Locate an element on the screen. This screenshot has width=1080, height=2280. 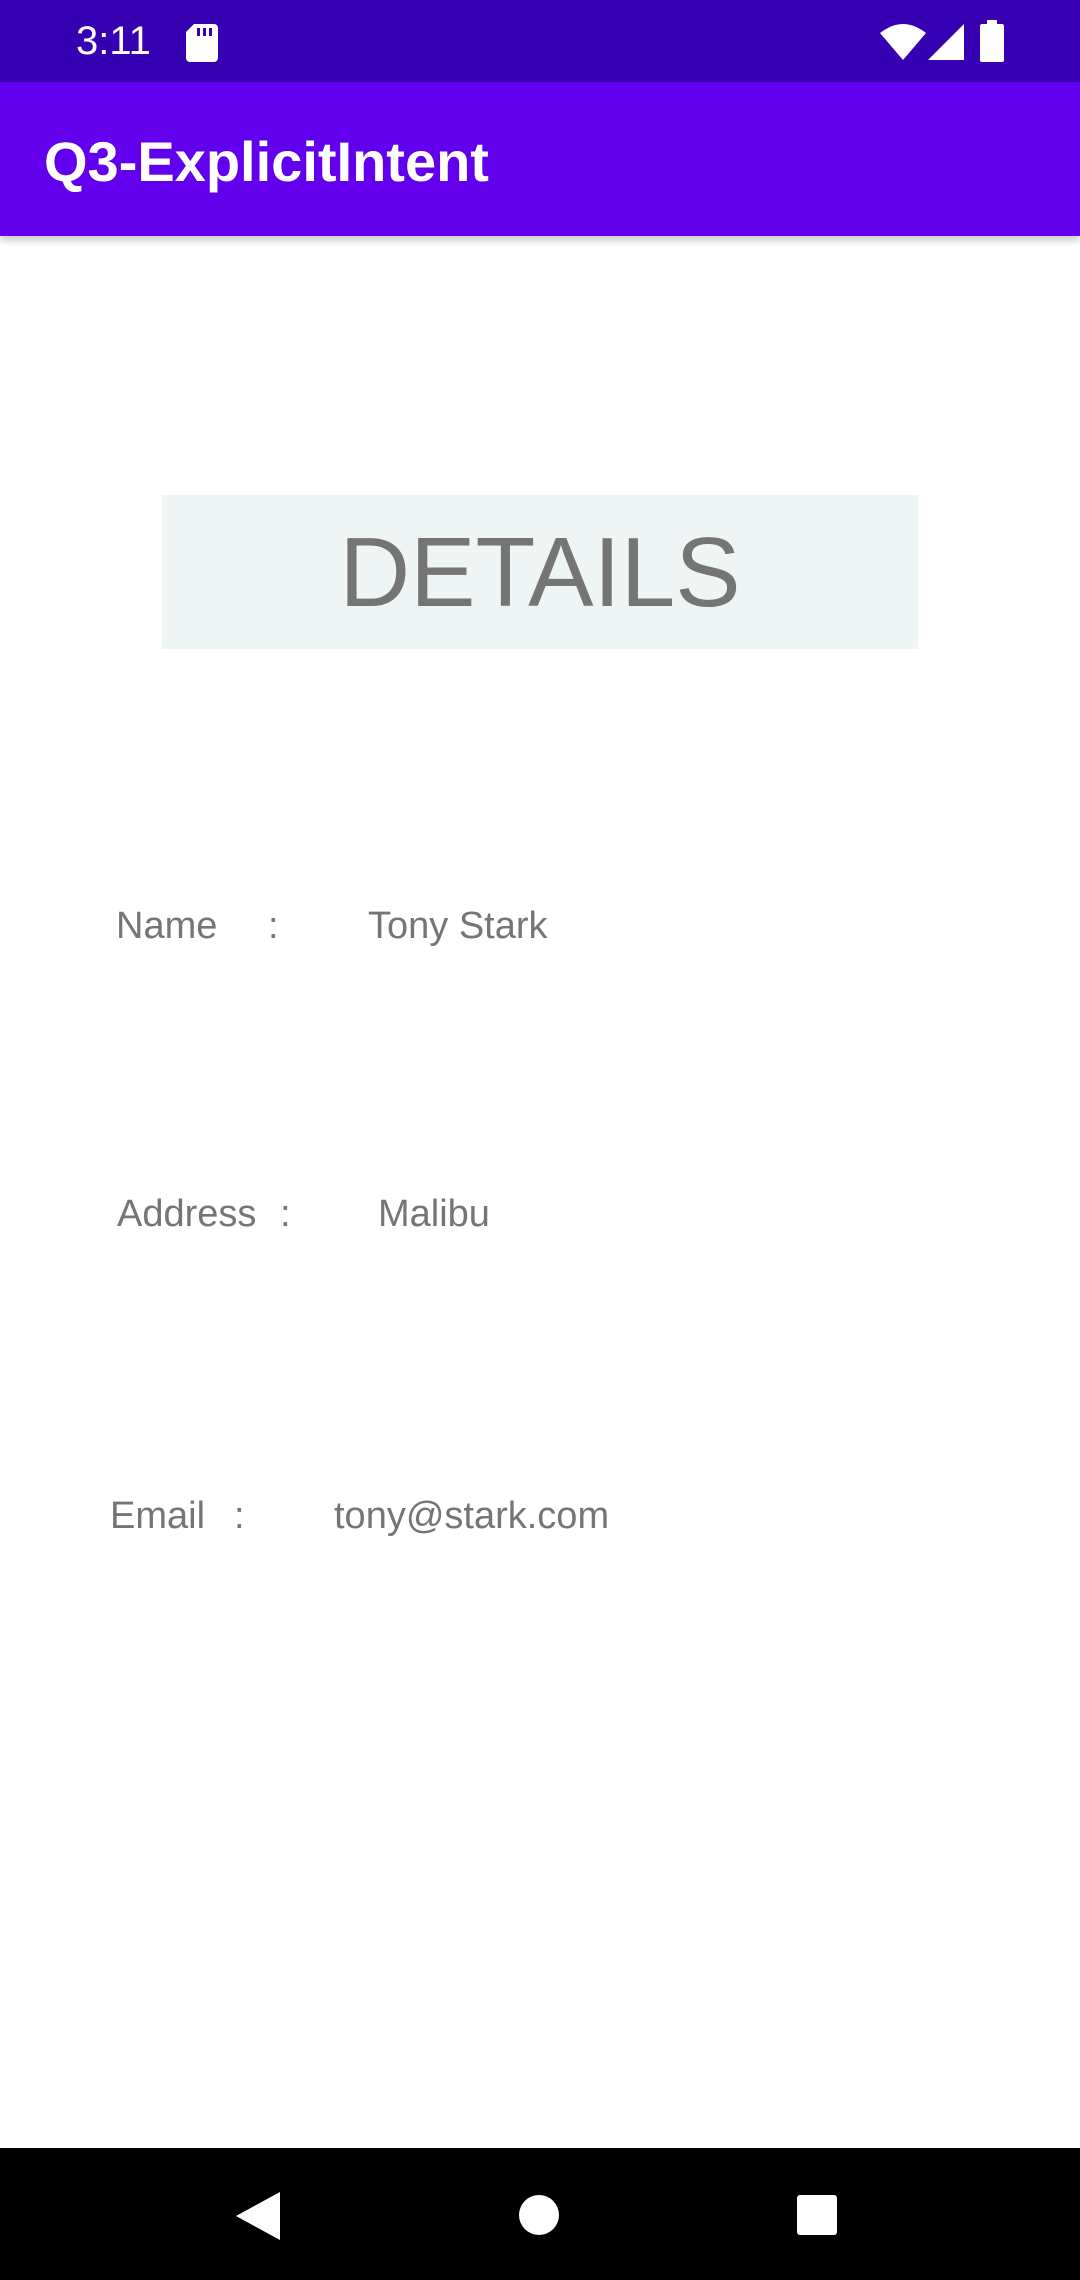
status-bar: 3:11 is located at coordinates (540, 41).